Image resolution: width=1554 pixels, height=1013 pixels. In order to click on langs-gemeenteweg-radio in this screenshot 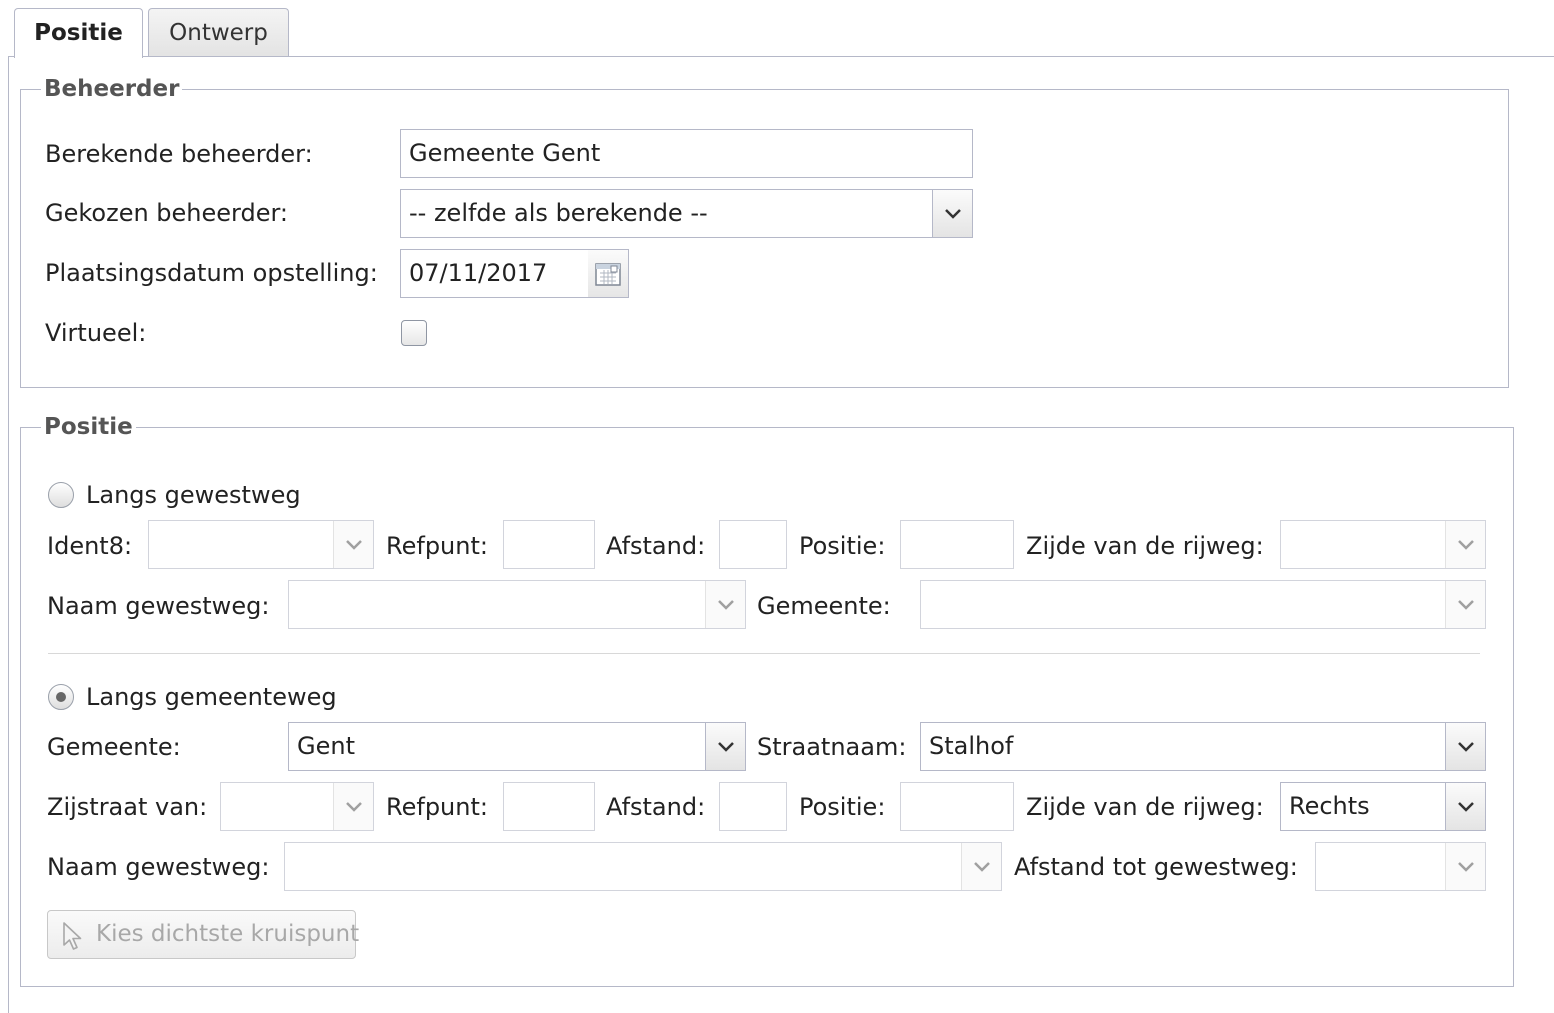, I will do `click(61, 697)`.